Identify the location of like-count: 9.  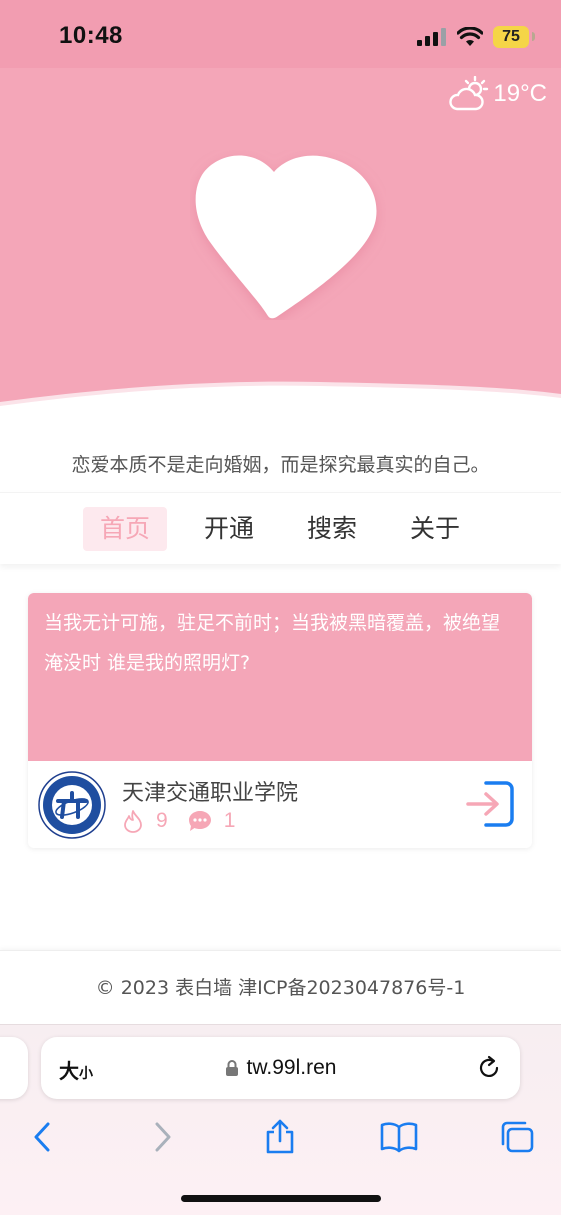
(162, 820).